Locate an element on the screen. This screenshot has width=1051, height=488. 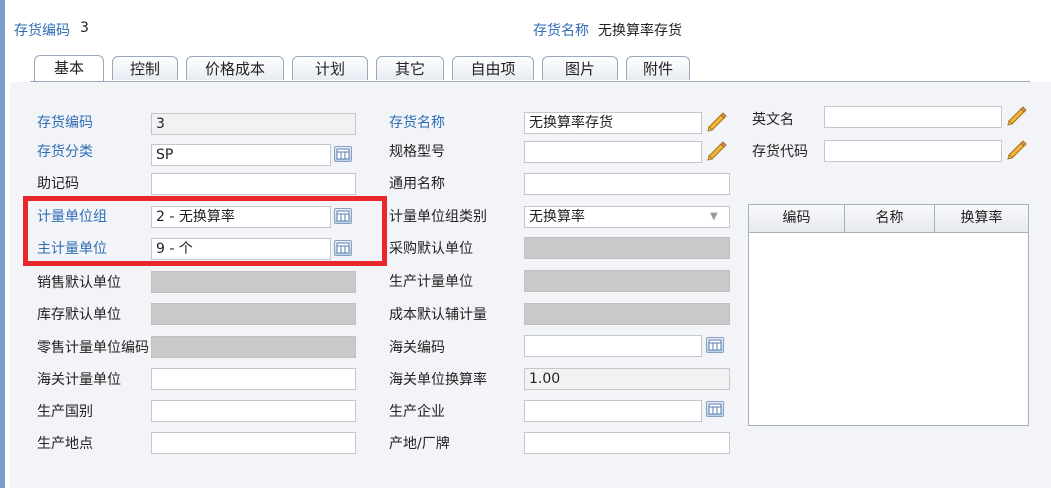
category-reference-icon is located at coordinates (343, 154).